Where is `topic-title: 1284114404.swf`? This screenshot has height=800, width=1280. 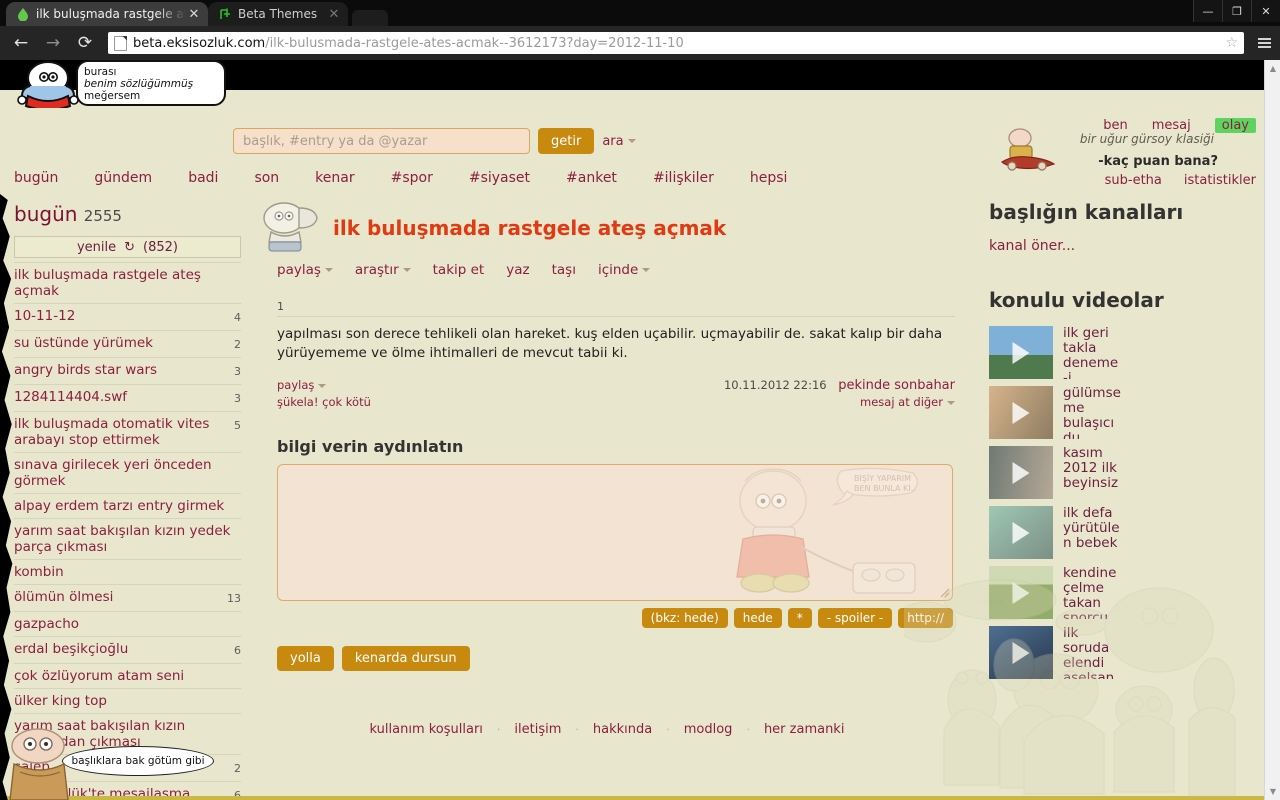 topic-title: 1284114404.swf is located at coordinates (71, 397).